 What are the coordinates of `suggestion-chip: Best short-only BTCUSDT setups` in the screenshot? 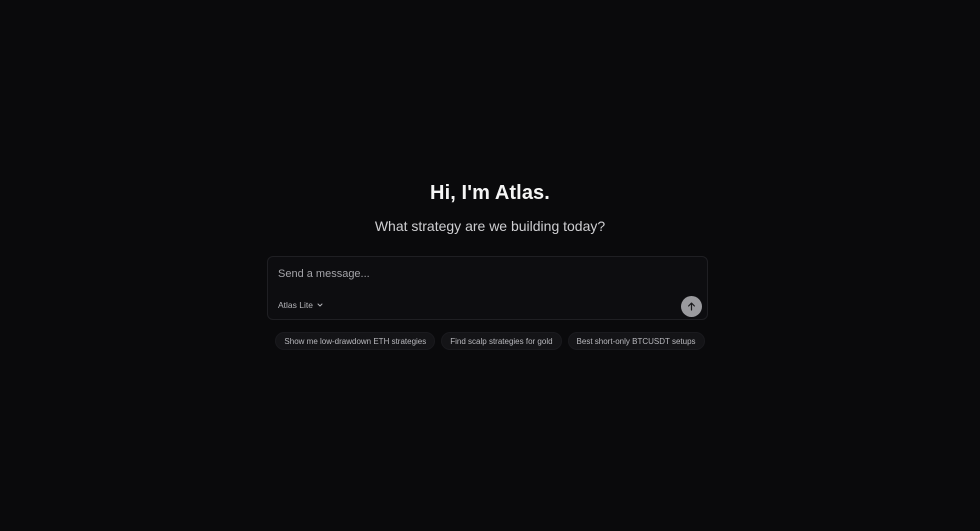 It's located at (636, 341).